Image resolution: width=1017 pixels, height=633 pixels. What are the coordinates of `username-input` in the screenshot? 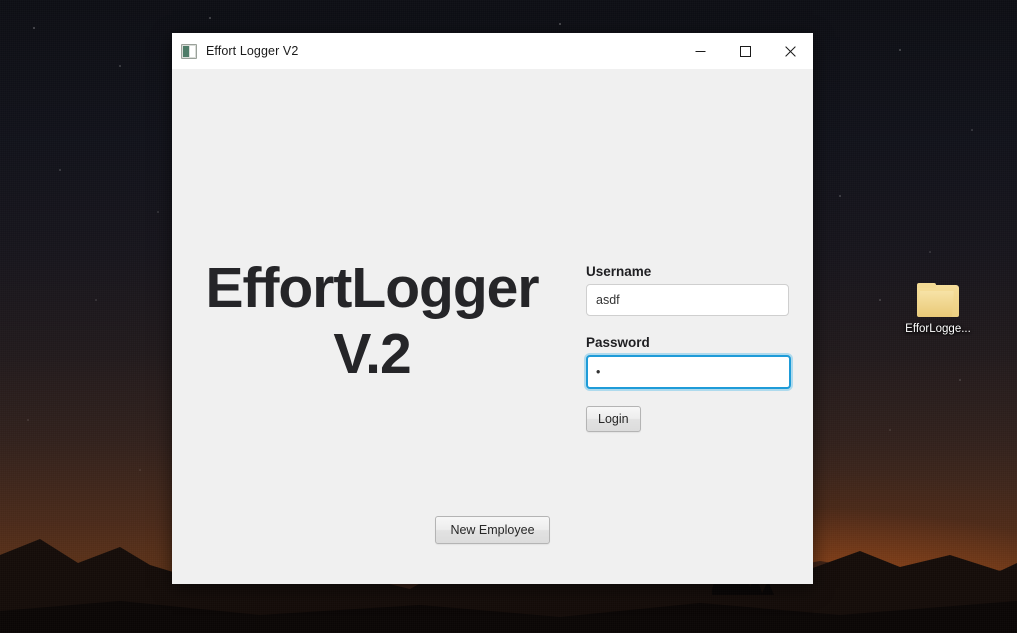 It's located at (687, 300).